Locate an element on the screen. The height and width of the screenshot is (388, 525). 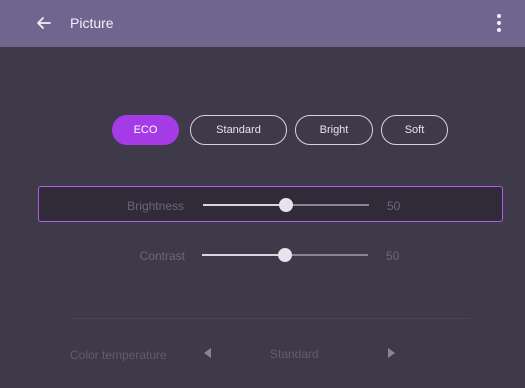
brightness-slider is located at coordinates (286, 205).